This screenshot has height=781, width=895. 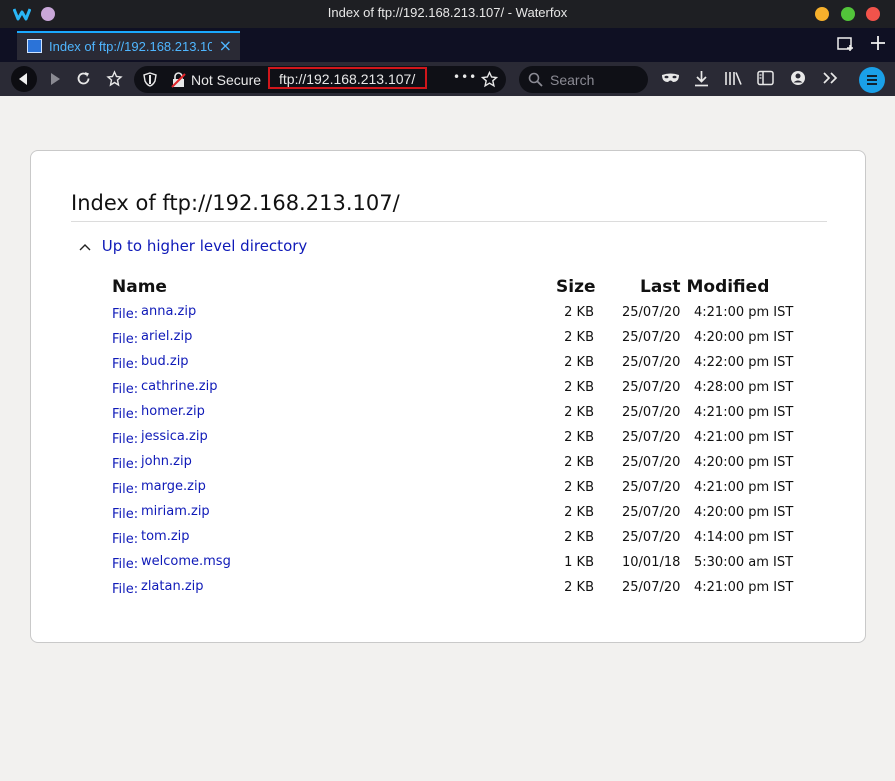 I want to click on file-link: miriam.zip, so click(x=175, y=511).